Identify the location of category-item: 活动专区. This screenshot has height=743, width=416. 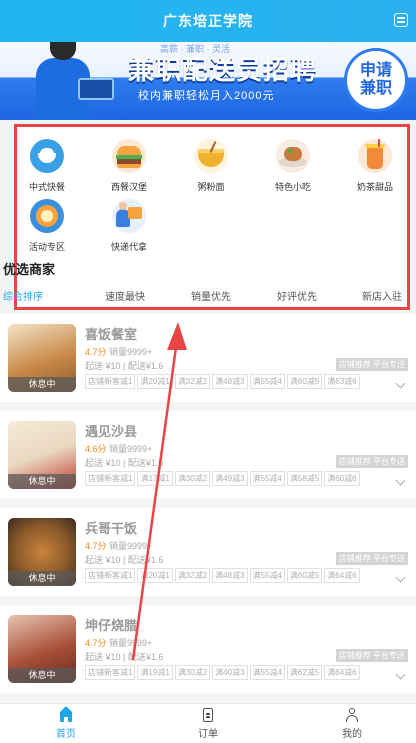
(47, 226).